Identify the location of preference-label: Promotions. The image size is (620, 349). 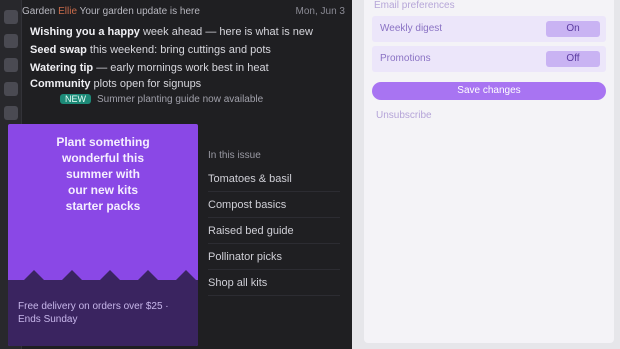
(405, 58).